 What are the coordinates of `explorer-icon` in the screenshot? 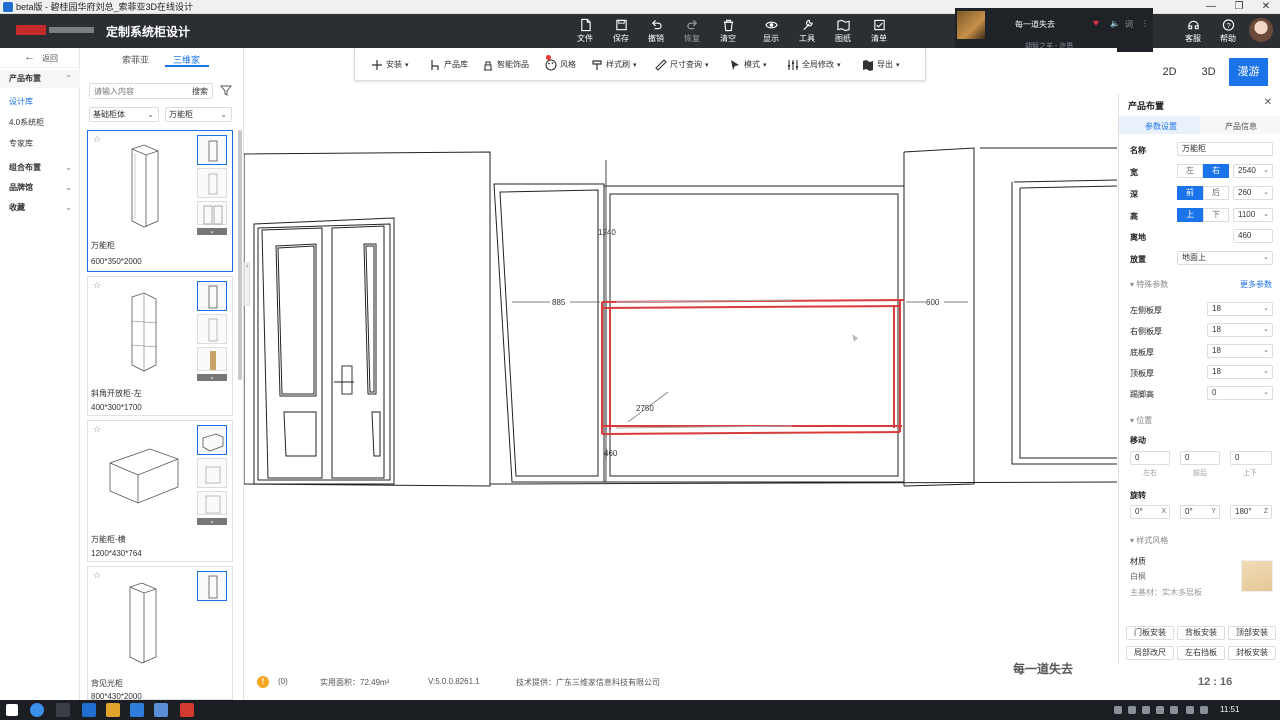 It's located at (63, 710).